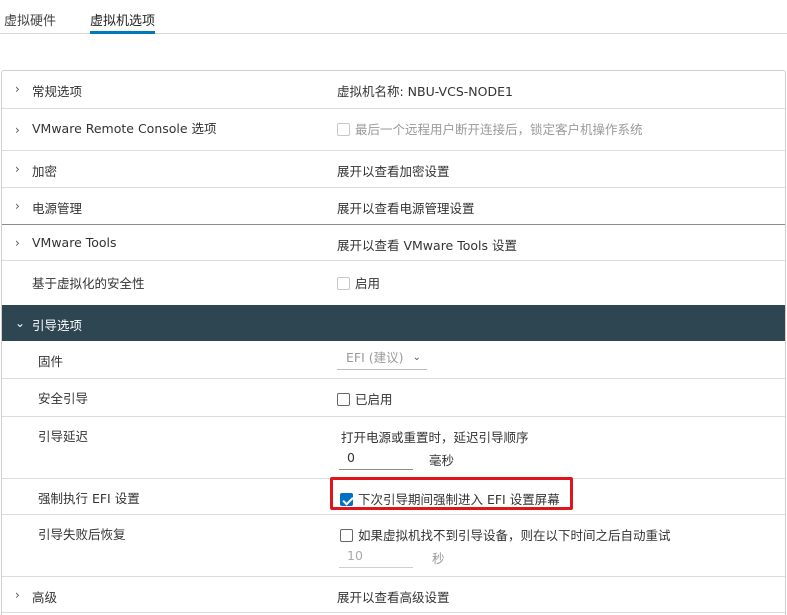 The image size is (787, 615). I want to click on row-advanced: › 高级 展开以查看高级设置, so click(393, 595).